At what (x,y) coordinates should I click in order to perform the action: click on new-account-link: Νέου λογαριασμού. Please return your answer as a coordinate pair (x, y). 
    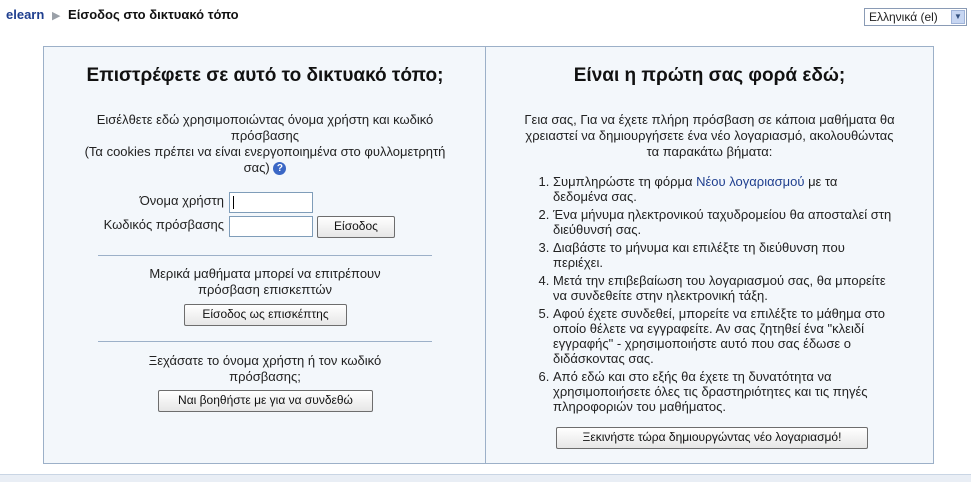
    Looking at the image, I should click on (750, 181).